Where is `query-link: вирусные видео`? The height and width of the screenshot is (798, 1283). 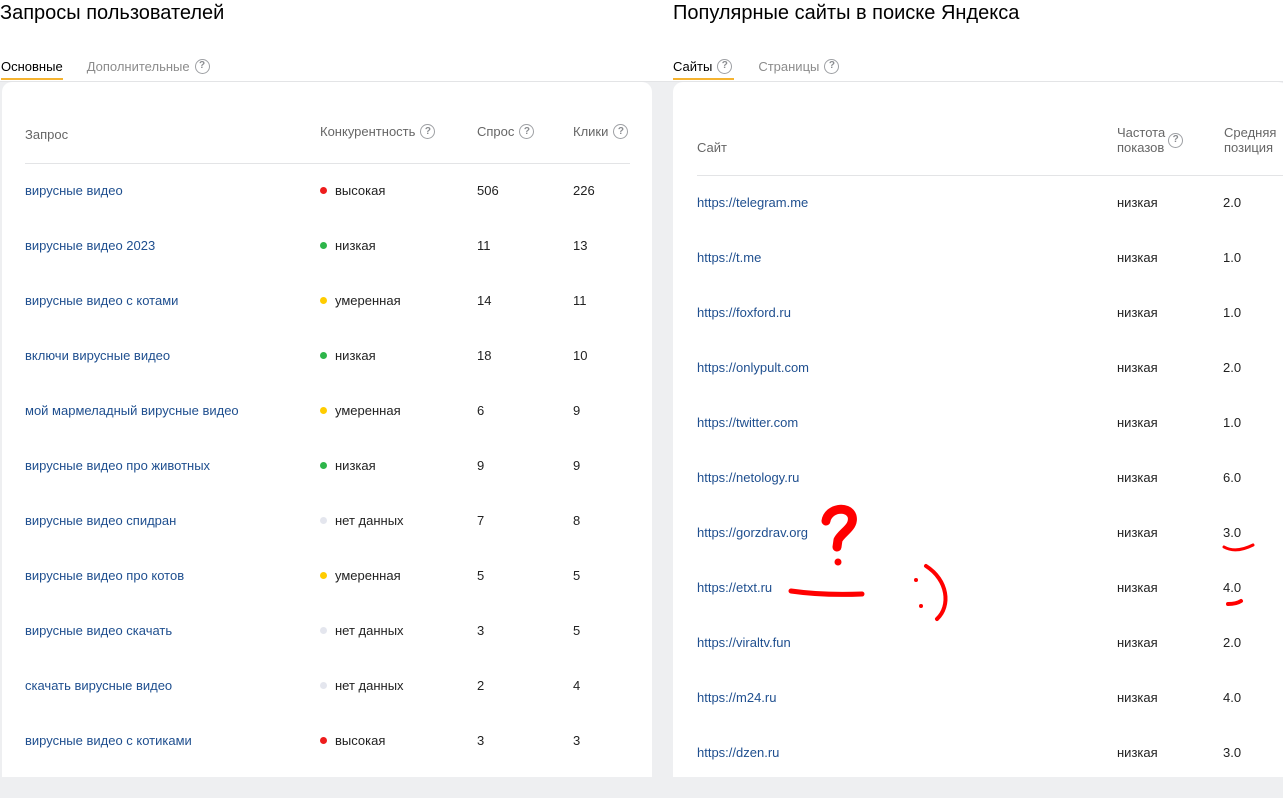
query-link: вирусные видео is located at coordinates (74, 191).